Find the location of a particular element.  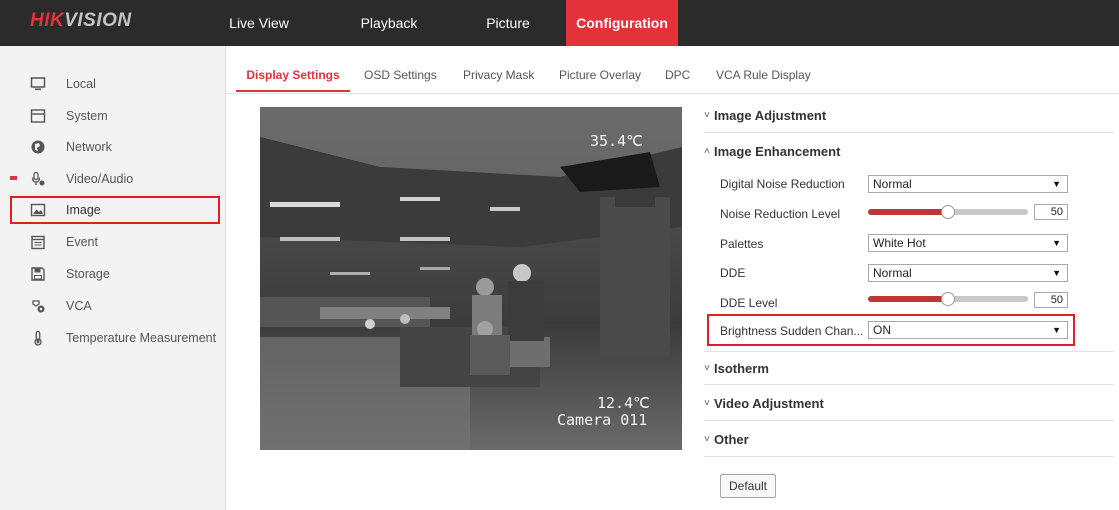

dde-label: DDE is located at coordinates (733, 273).